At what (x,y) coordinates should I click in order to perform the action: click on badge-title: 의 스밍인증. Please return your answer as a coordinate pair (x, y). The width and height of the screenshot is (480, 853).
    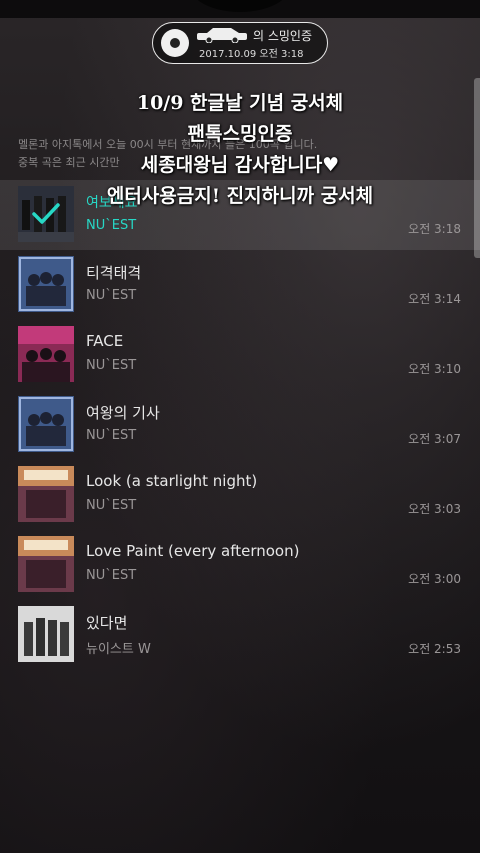
    Looking at the image, I should click on (283, 36).